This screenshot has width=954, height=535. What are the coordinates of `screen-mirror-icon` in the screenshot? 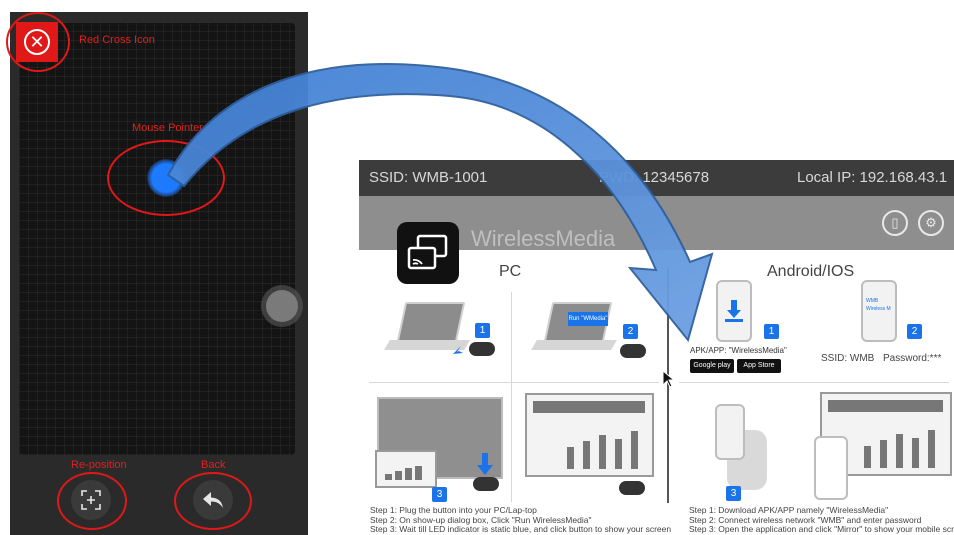 It's located at (428, 253).